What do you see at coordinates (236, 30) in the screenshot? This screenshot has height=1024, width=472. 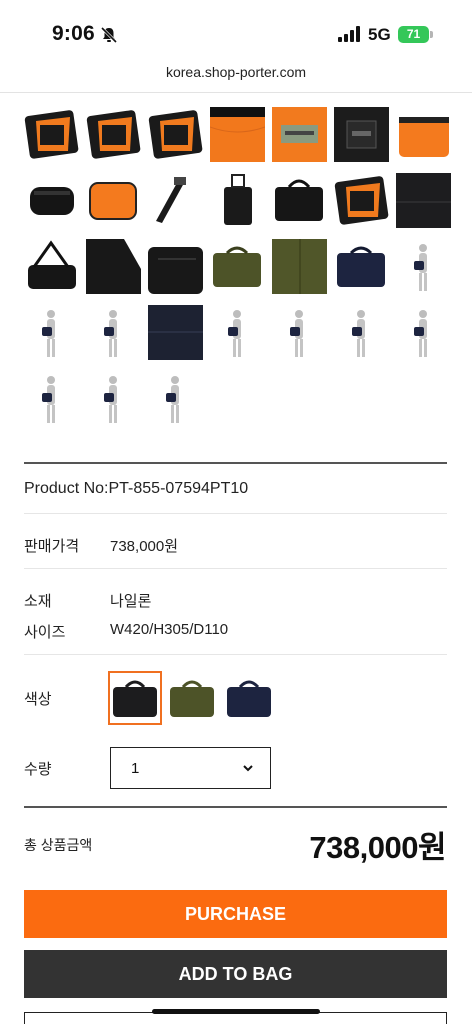 I see `status-bar: 9:06 5G 71` at bounding box center [236, 30].